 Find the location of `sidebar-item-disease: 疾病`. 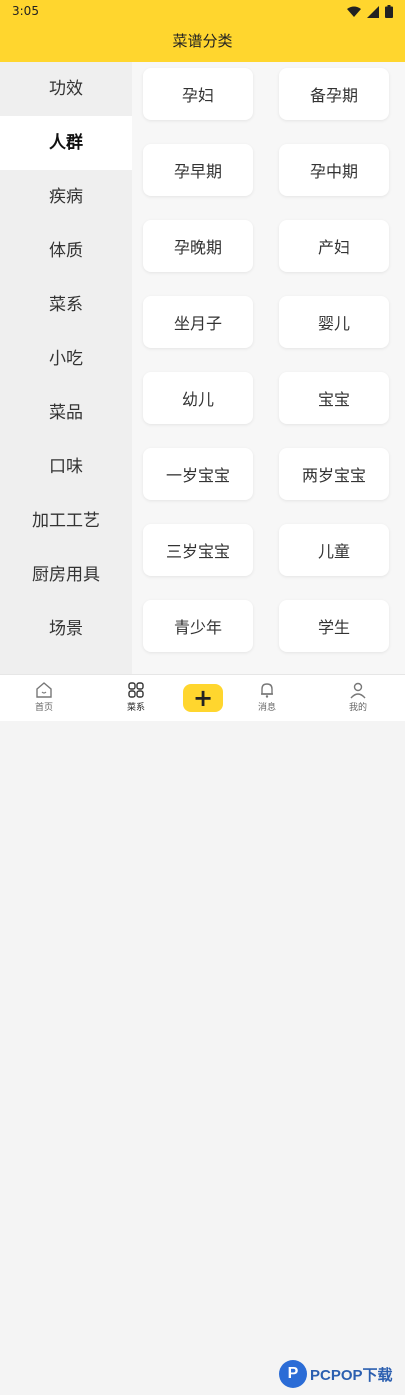

sidebar-item-disease: 疾病 is located at coordinates (66, 197).